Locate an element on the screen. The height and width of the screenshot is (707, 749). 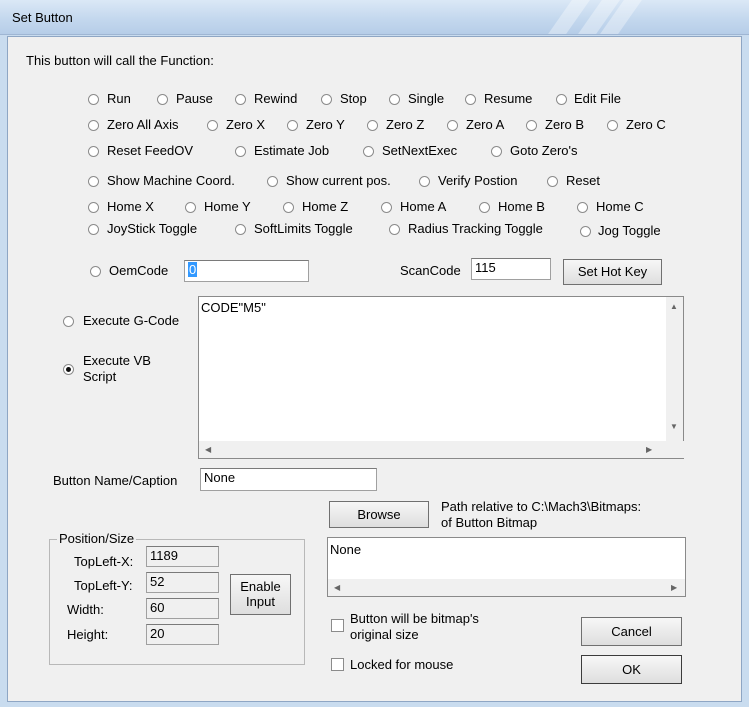
radio-reset-feed is located at coordinates (93, 151).